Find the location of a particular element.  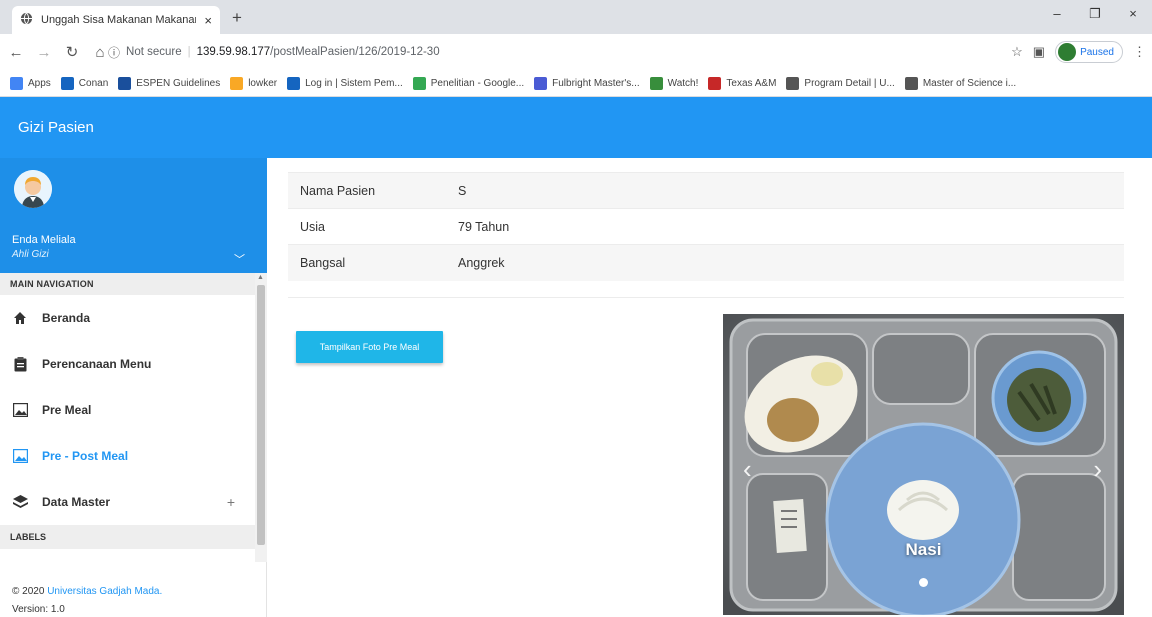

url-host: 139.59.98.177 is located at coordinates (233, 52).